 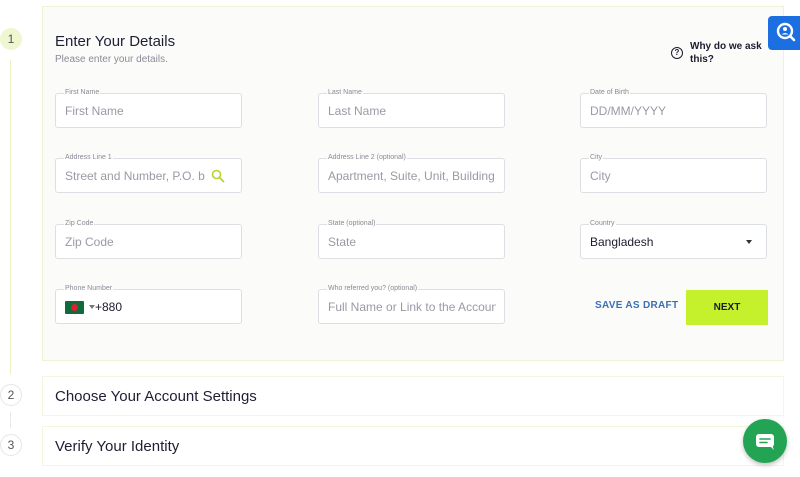 I want to click on verify-identity-panel: Verify Your Identity, so click(x=413, y=446).